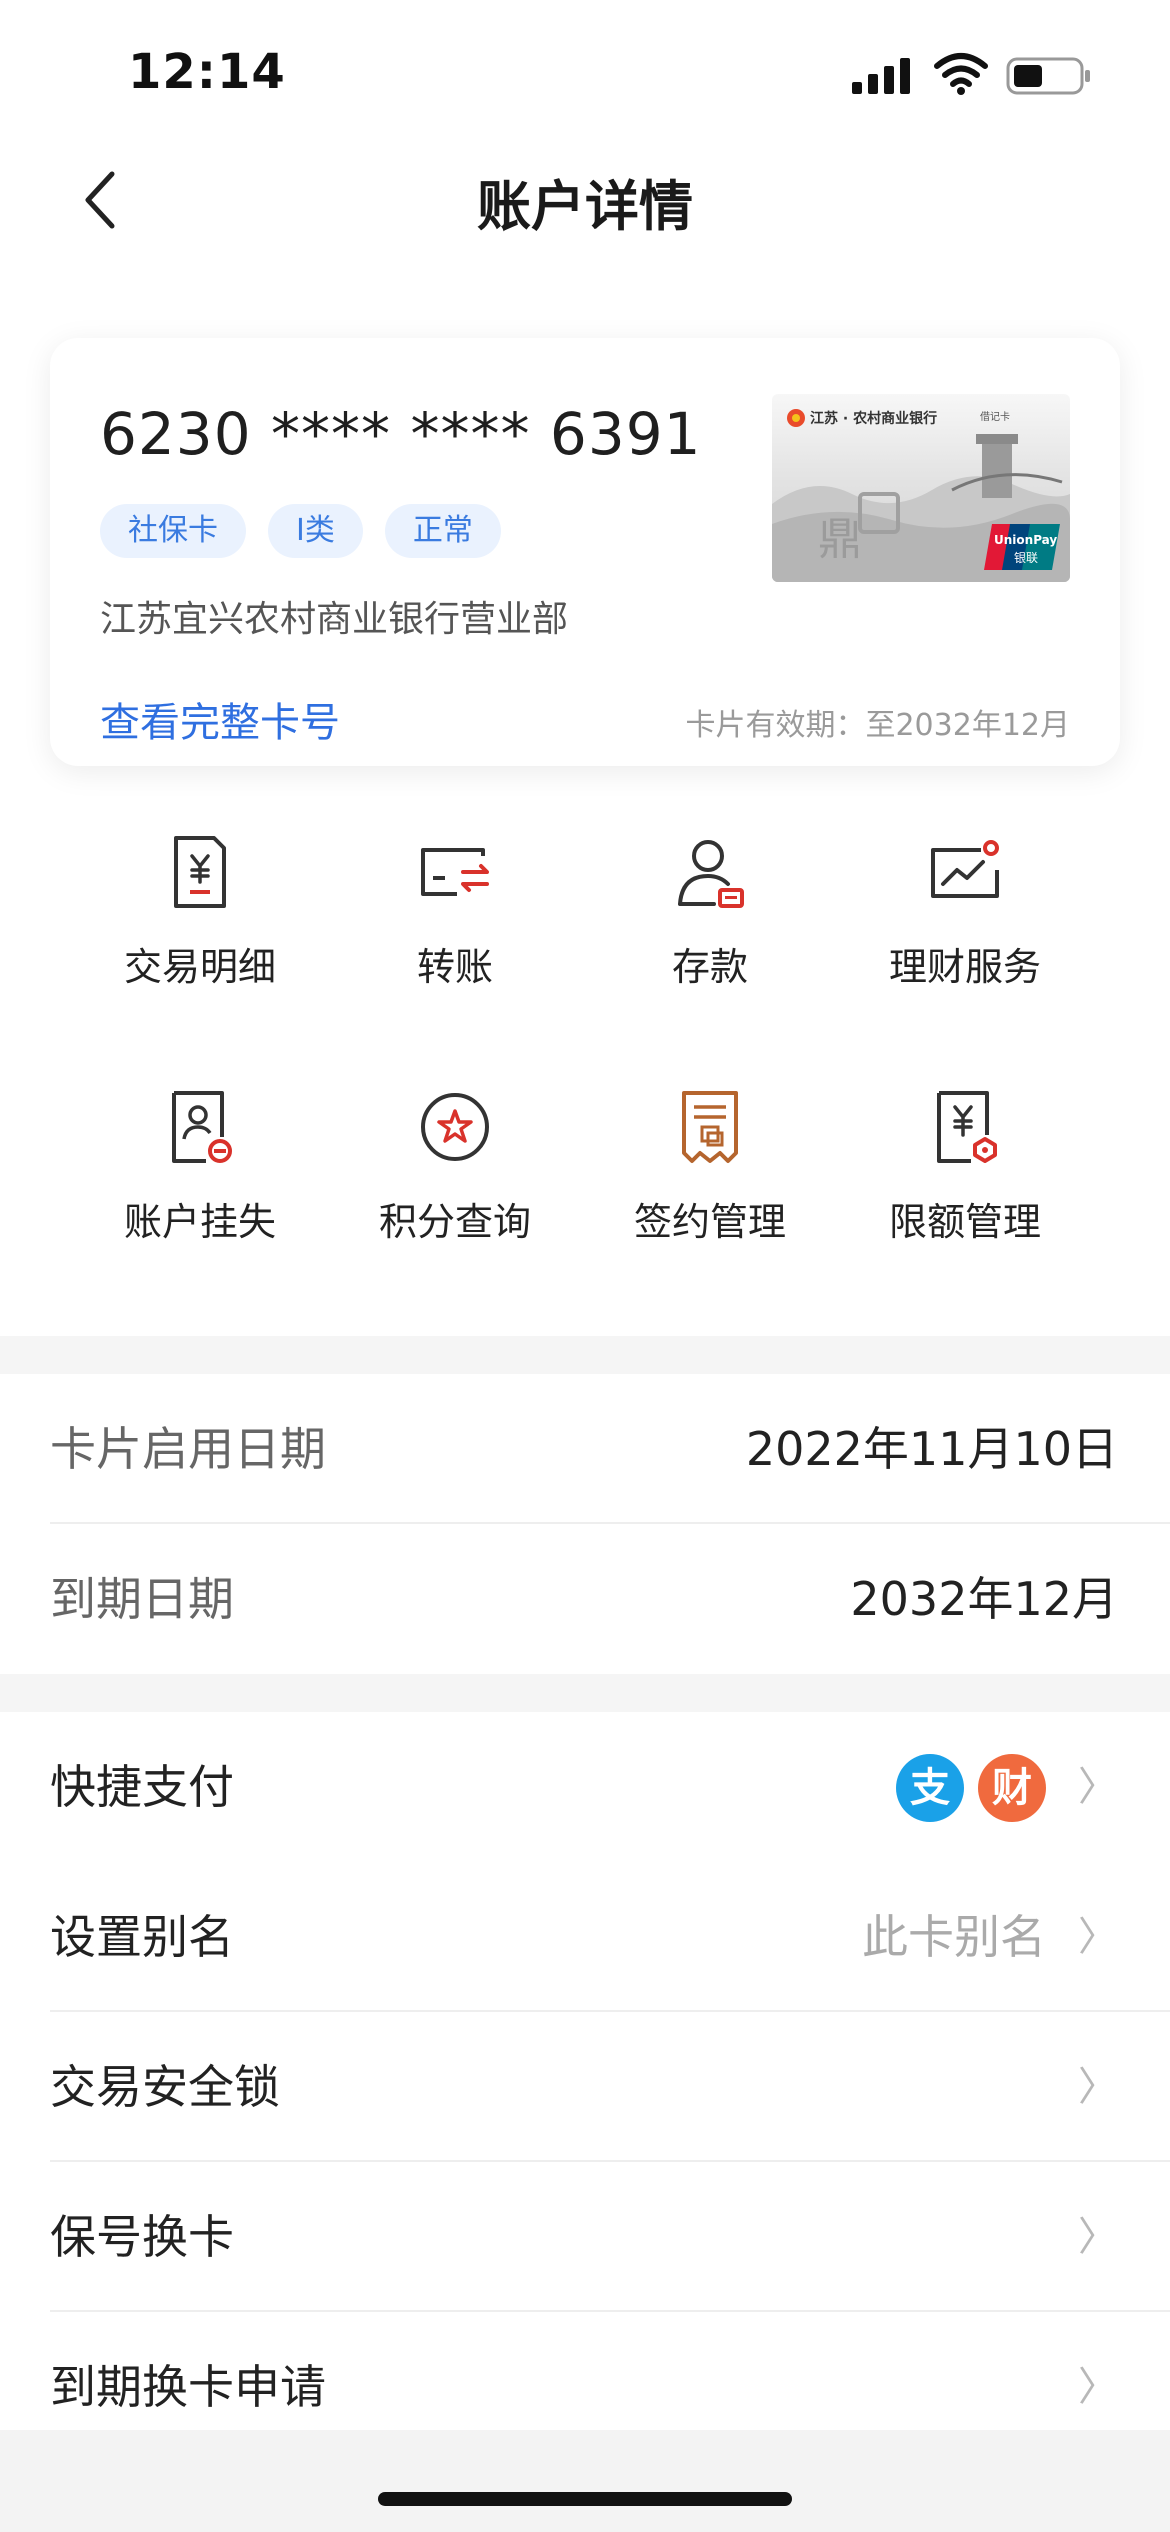 The image size is (1170, 2532). I want to click on service-transfer: 转账, so click(455, 927).